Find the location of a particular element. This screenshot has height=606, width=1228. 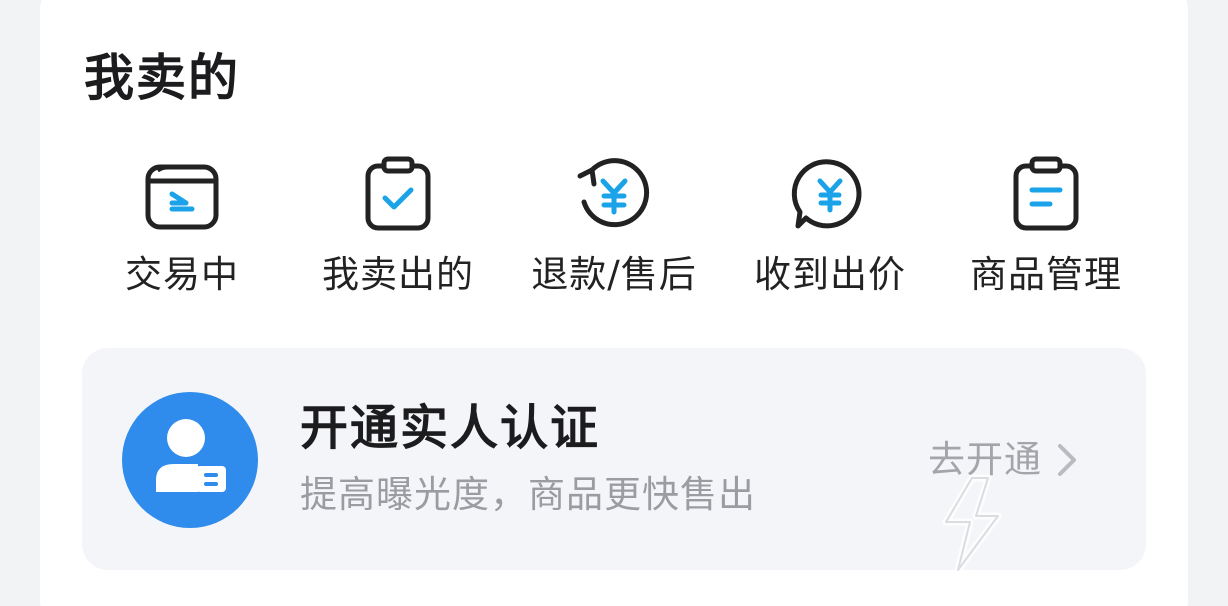

sold-clipboard-icon is located at coordinates (398, 193).